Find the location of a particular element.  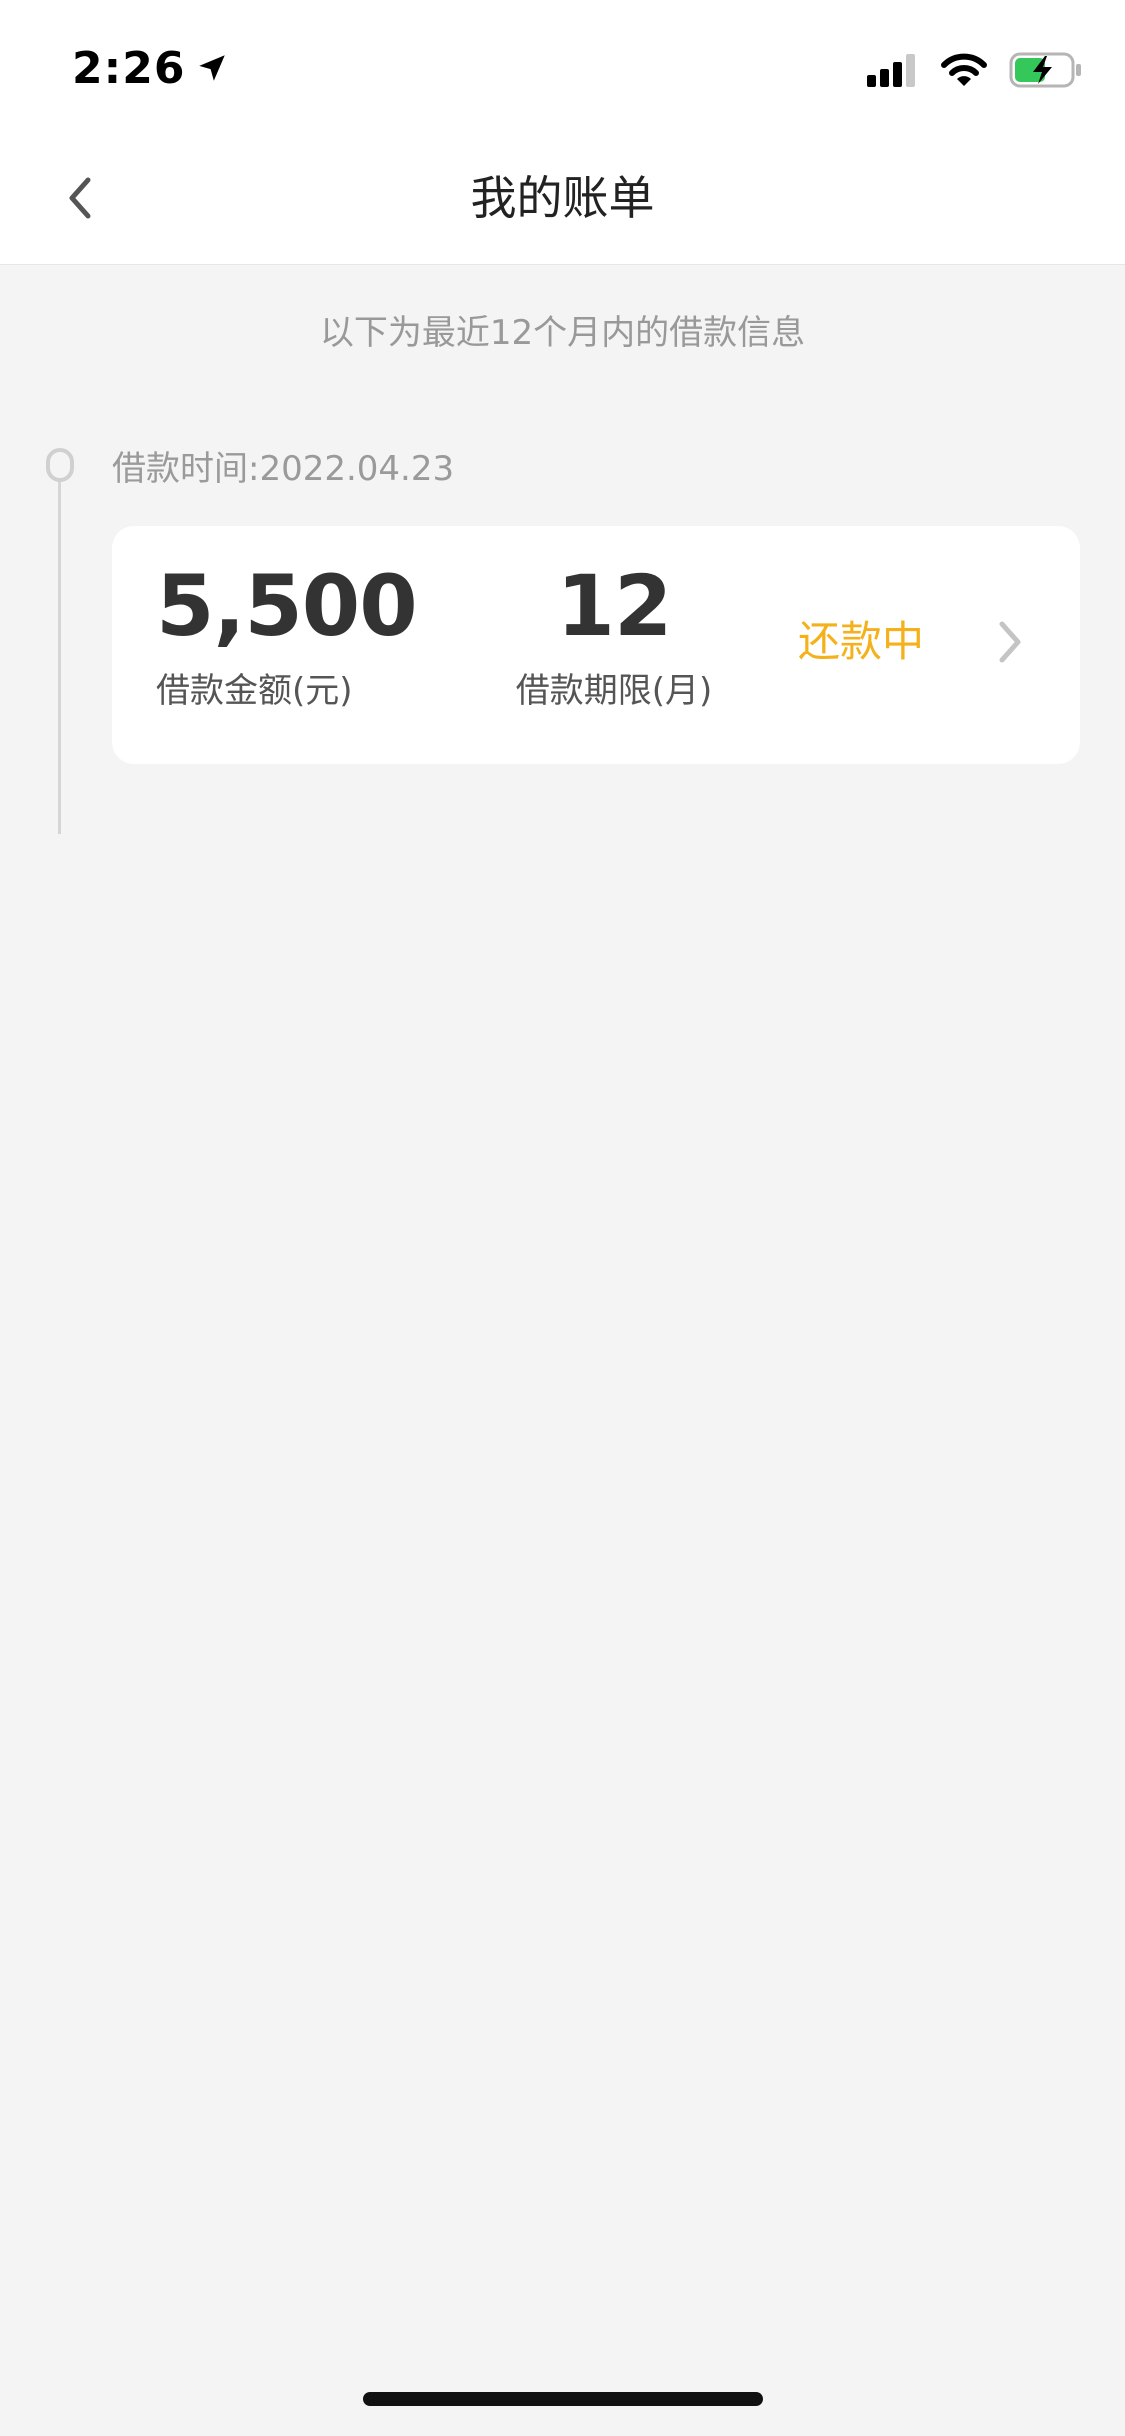

battery-charging-icon is located at coordinates (1045, 70).